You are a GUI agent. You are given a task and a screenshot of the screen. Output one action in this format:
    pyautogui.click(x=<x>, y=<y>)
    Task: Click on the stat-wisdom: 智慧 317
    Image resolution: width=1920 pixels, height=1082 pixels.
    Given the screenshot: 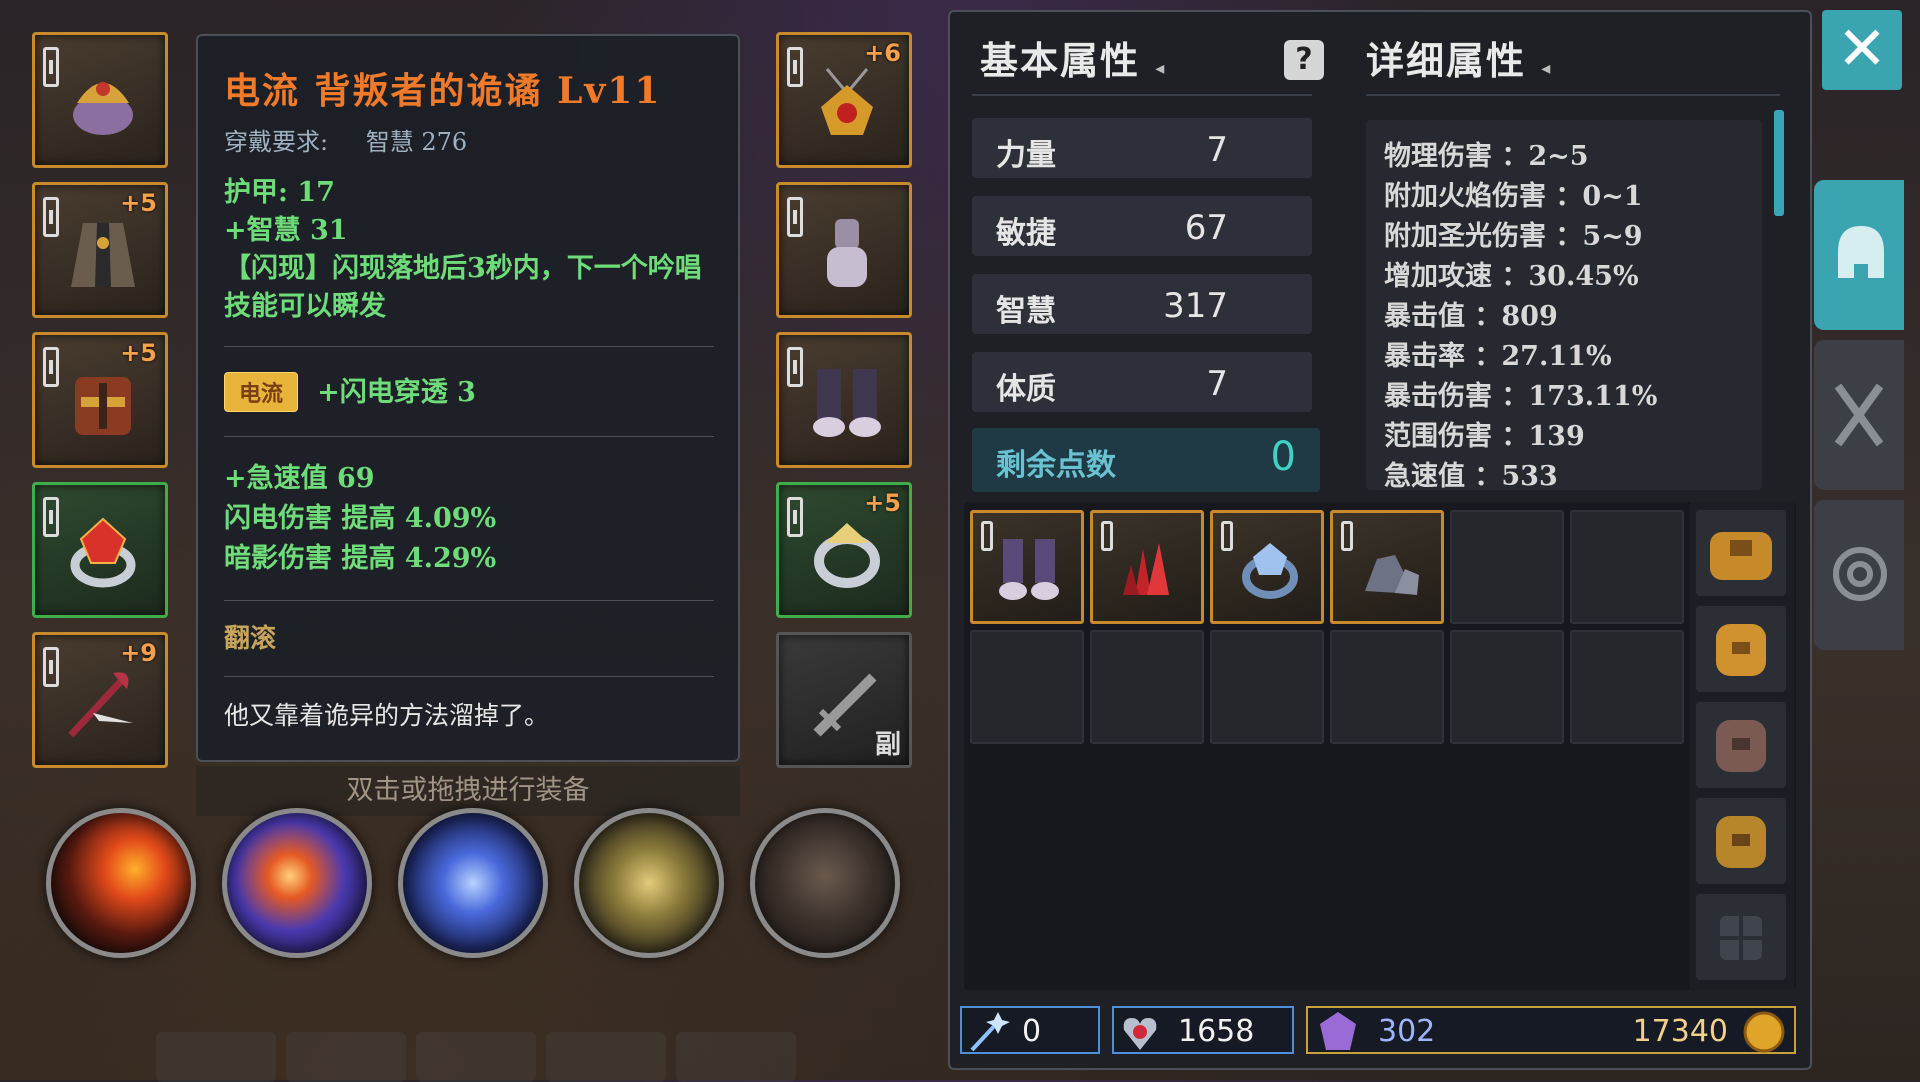 What is the action you would take?
    pyautogui.click(x=1142, y=304)
    